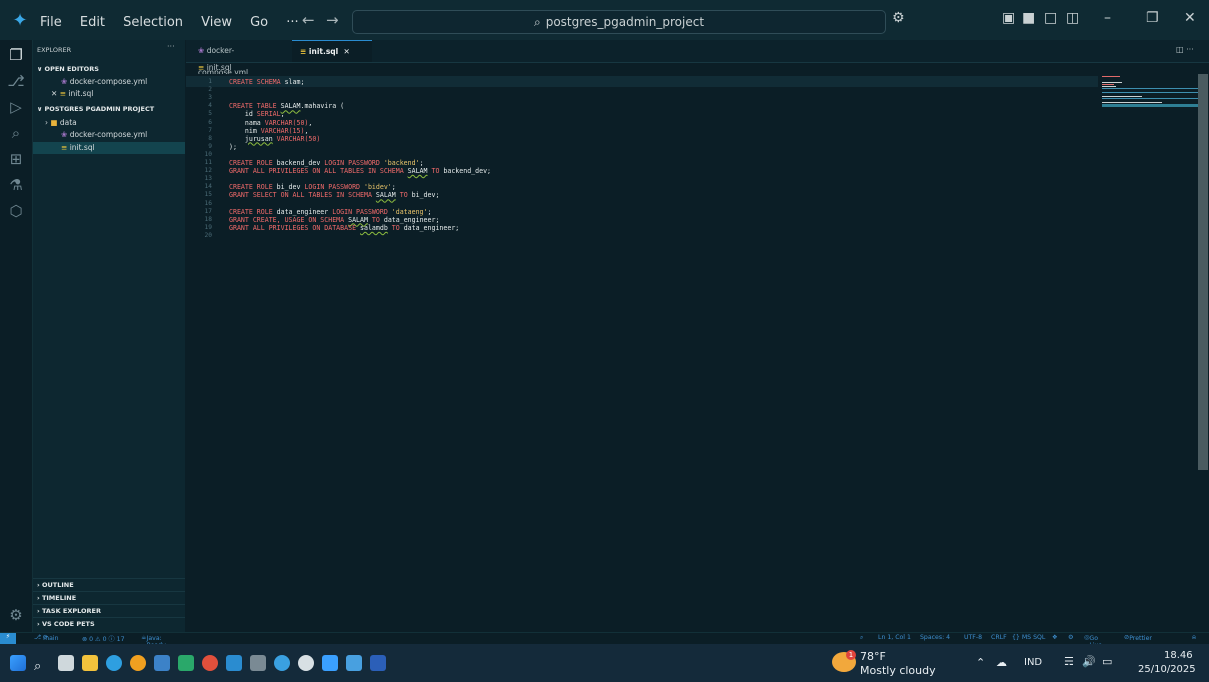 The height and width of the screenshot is (682, 1209). I want to click on task-view-icon, so click(66, 663).